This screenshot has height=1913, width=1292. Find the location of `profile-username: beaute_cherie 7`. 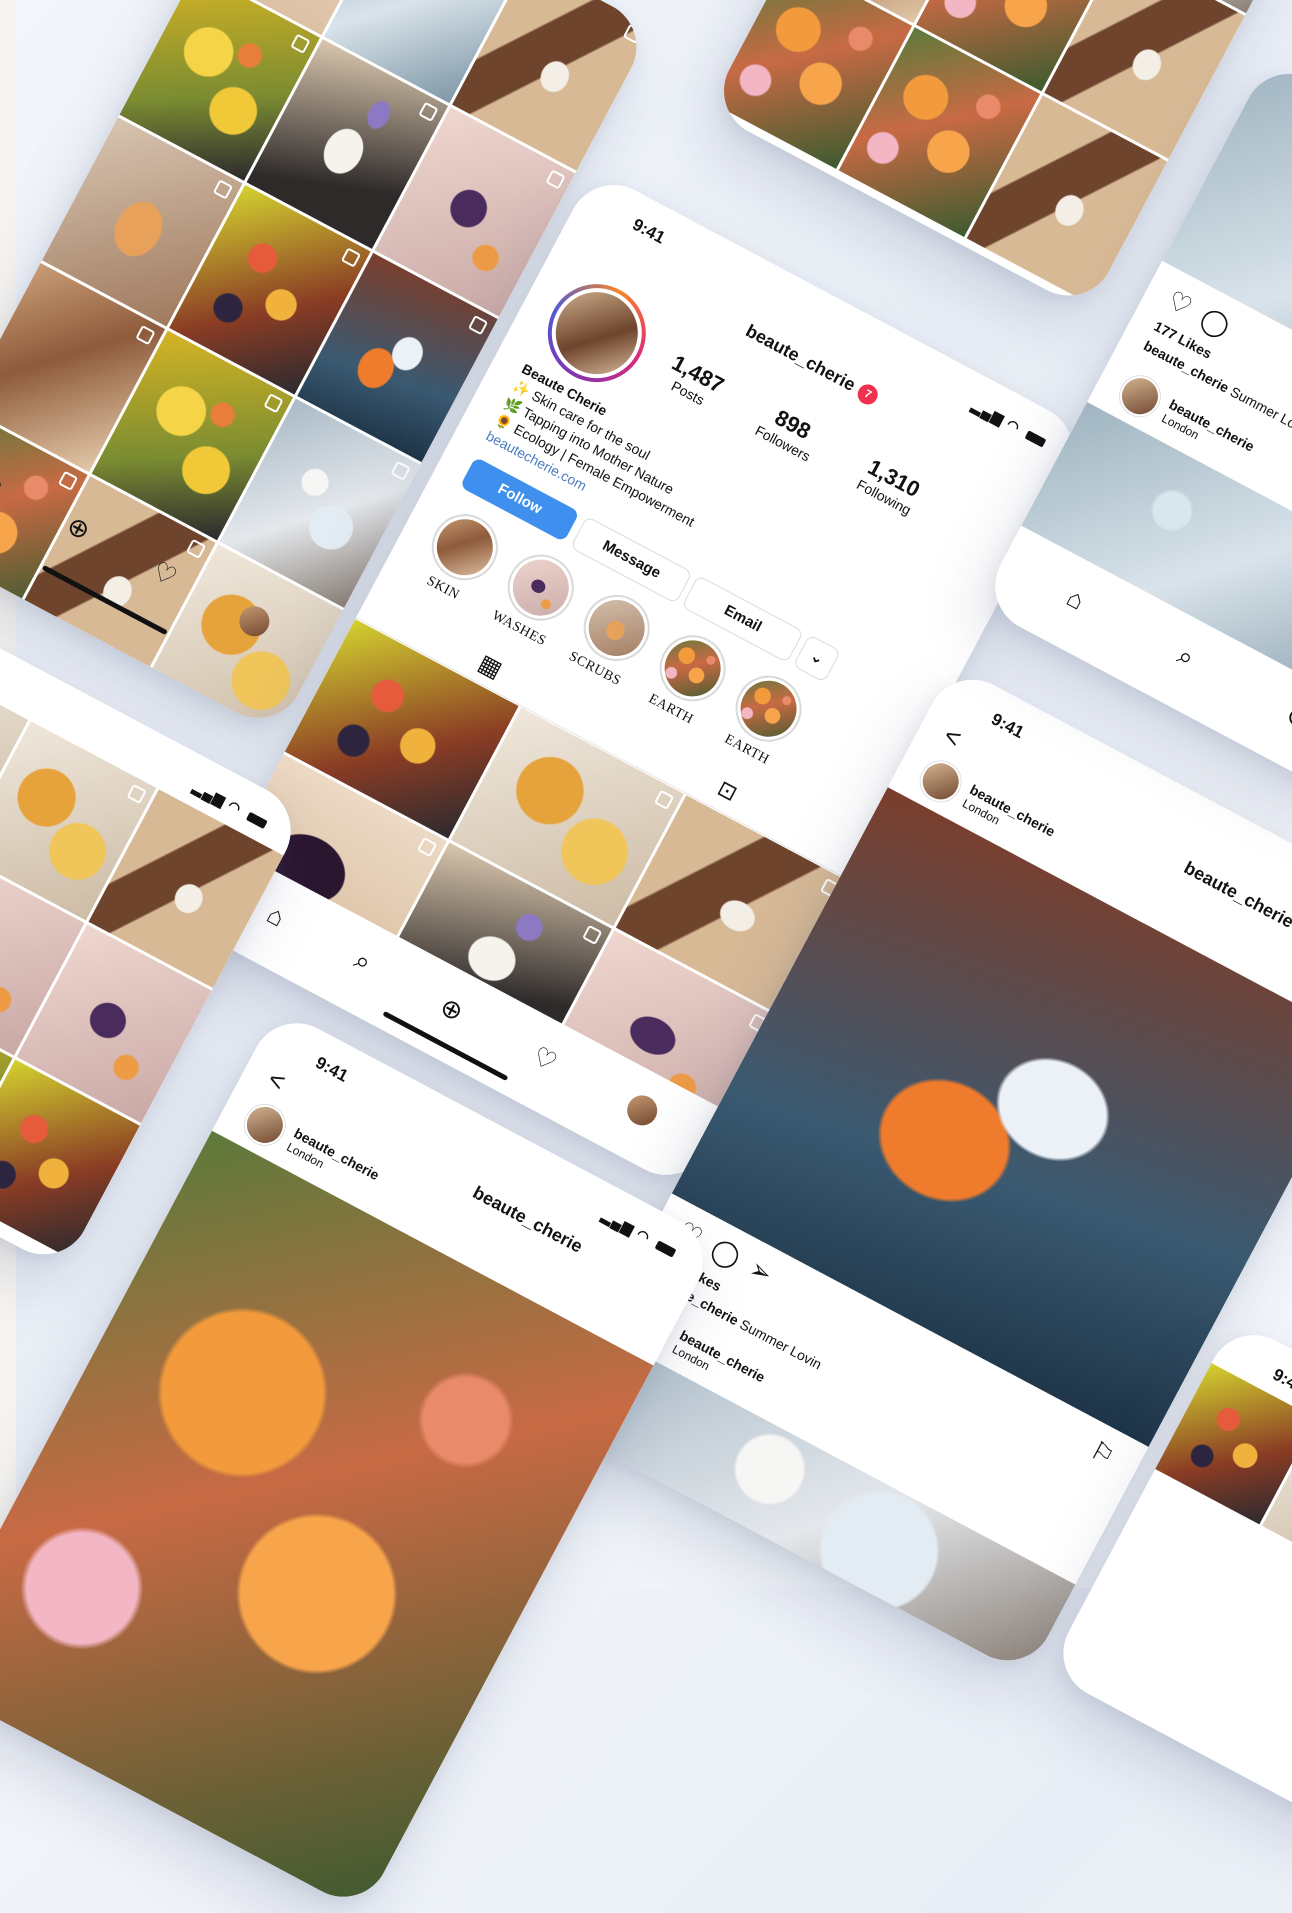

profile-username: beaute_cherie 7 is located at coordinates (812, 364).